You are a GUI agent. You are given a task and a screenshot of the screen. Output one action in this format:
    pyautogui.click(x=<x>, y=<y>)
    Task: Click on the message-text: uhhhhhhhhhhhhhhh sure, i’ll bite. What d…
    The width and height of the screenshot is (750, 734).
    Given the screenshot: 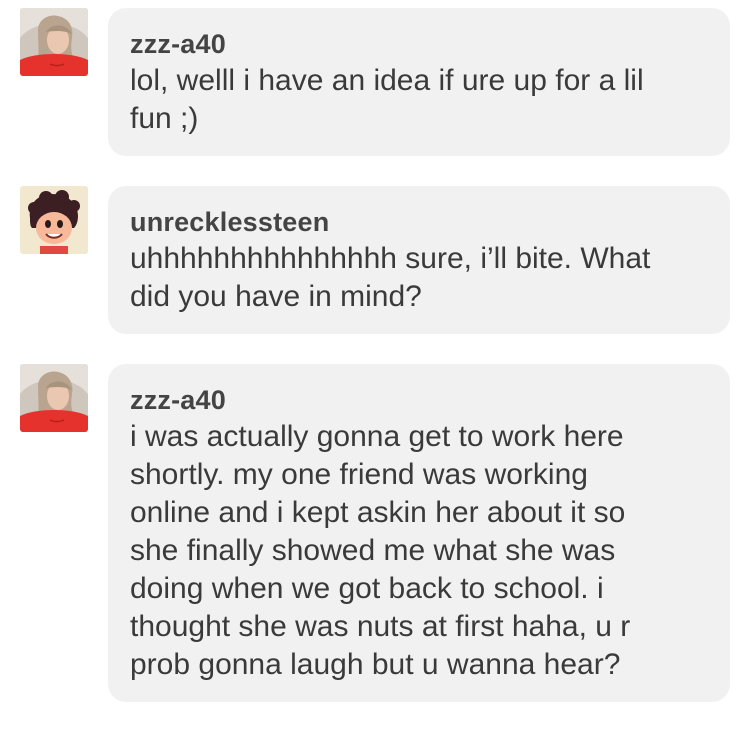 What is the action you would take?
    pyautogui.click(x=390, y=277)
    